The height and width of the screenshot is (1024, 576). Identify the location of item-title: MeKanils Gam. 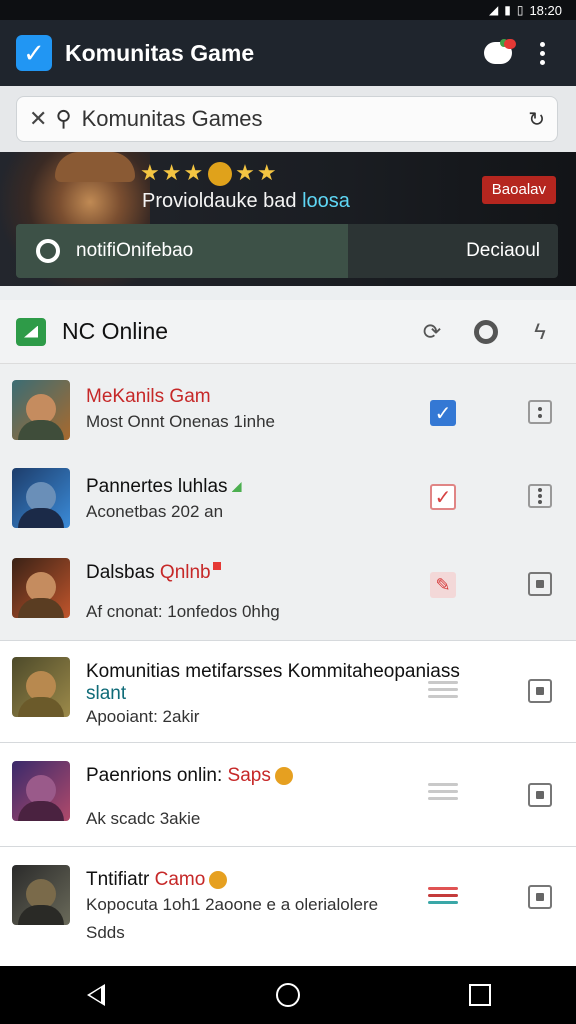
(148, 396).